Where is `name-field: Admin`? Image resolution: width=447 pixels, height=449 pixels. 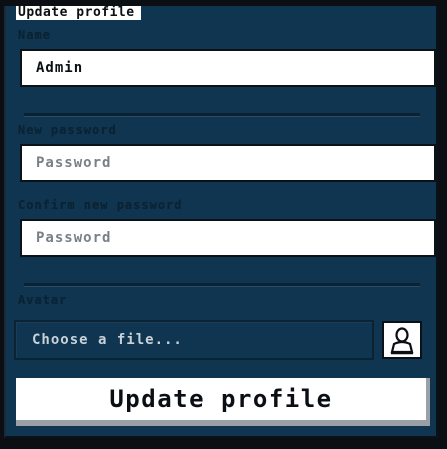 name-field: Admin is located at coordinates (228, 68).